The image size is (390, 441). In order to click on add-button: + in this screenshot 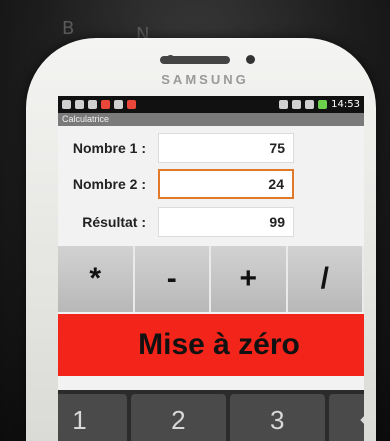, I will do `click(249, 279)`.